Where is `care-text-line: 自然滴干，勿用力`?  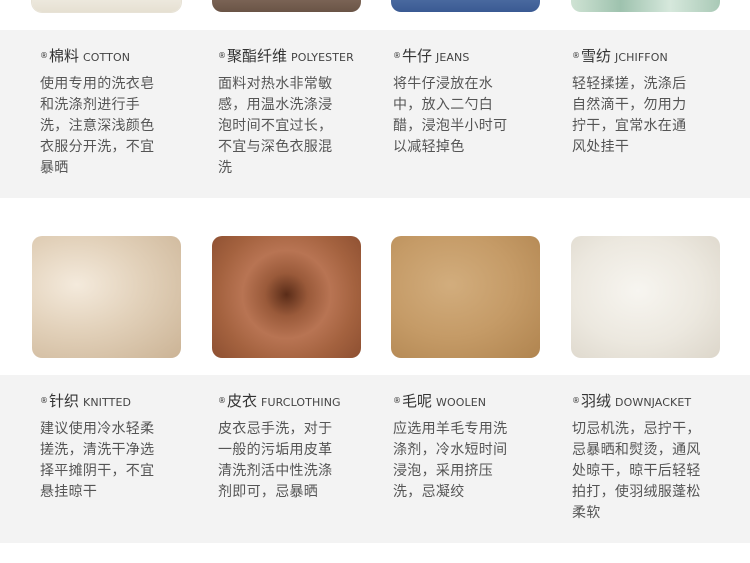
care-text-line: 自然滴干，勿用力 is located at coordinates (629, 105).